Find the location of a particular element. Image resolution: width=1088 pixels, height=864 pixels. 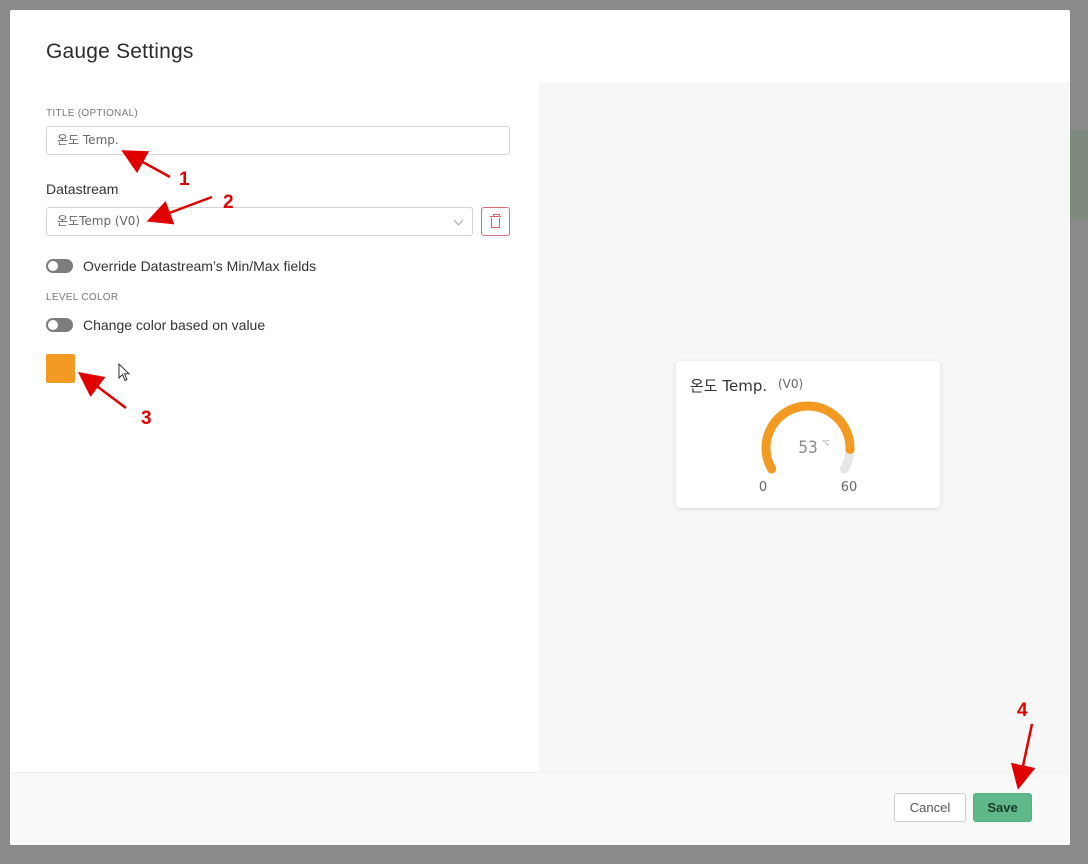

gauge-preview-card: 온도 Temp. (V0) 53 ℃ 0 60 is located at coordinates (808, 434).